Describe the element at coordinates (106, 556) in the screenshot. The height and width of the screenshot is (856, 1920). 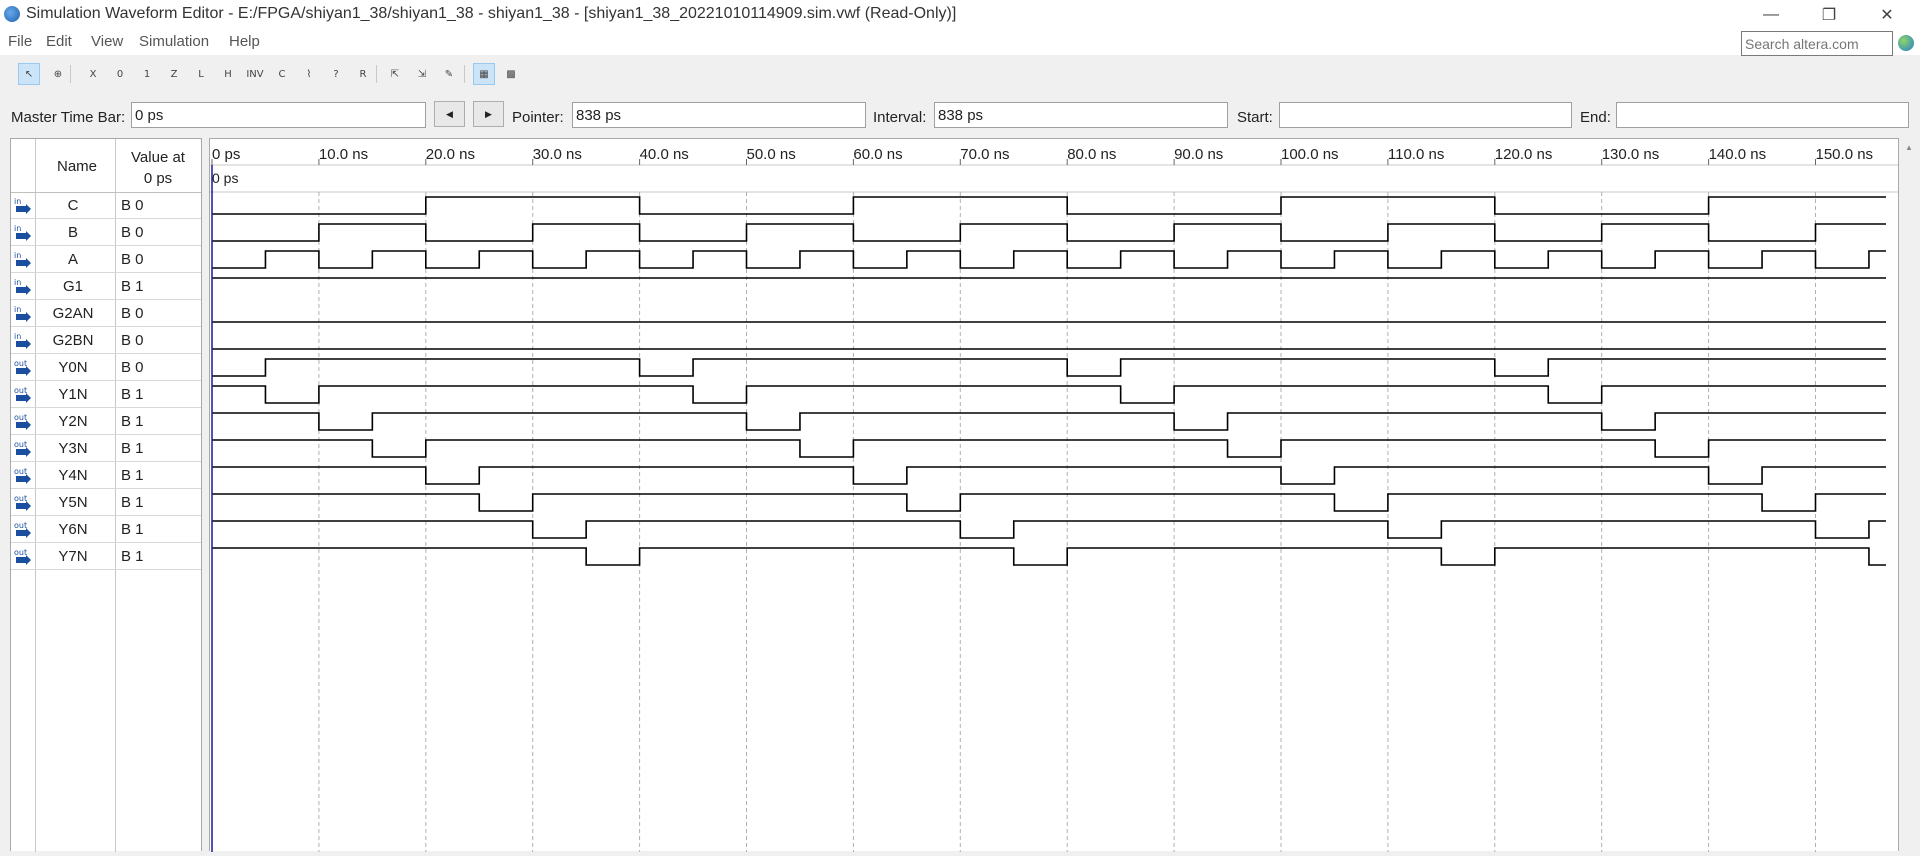
I see `signal-row-y7n: out Y7N B 1` at that location.